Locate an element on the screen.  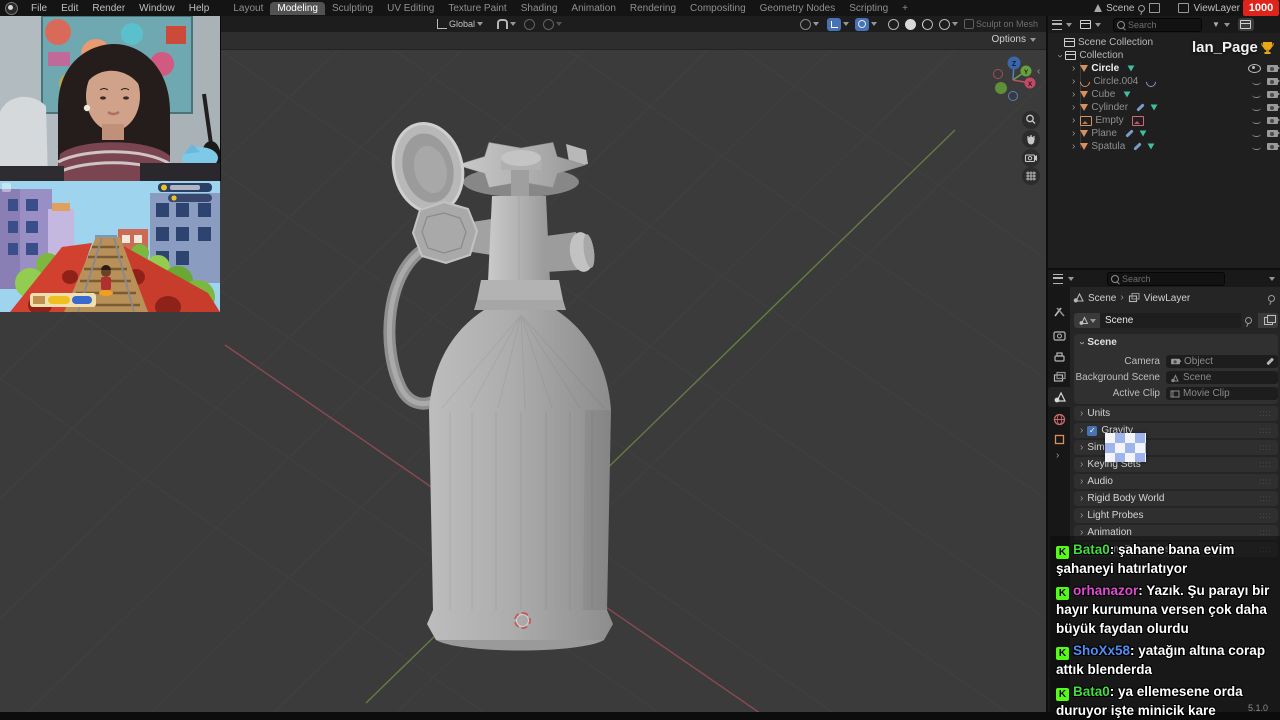
outliner-row-collection: › Collection is located at coordinates (1164, 55).